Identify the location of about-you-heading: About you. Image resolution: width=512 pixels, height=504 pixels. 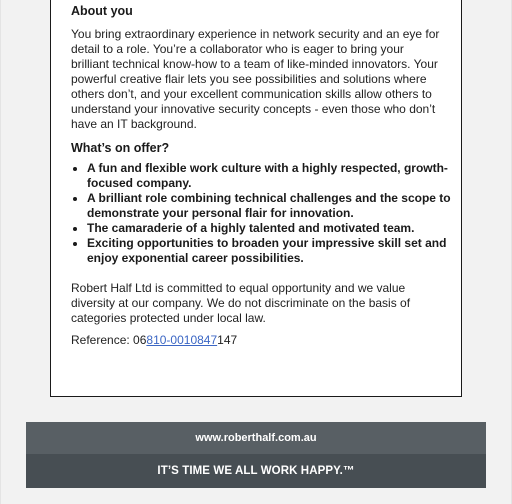
(102, 11).